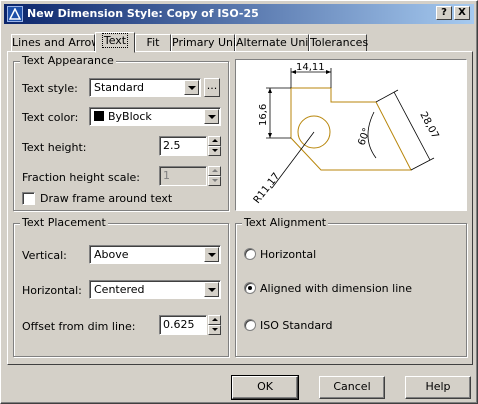 This screenshot has height=404, width=478. Describe the element at coordinates (351, 129) in the screenshot. I see `preview-shape` at that location.